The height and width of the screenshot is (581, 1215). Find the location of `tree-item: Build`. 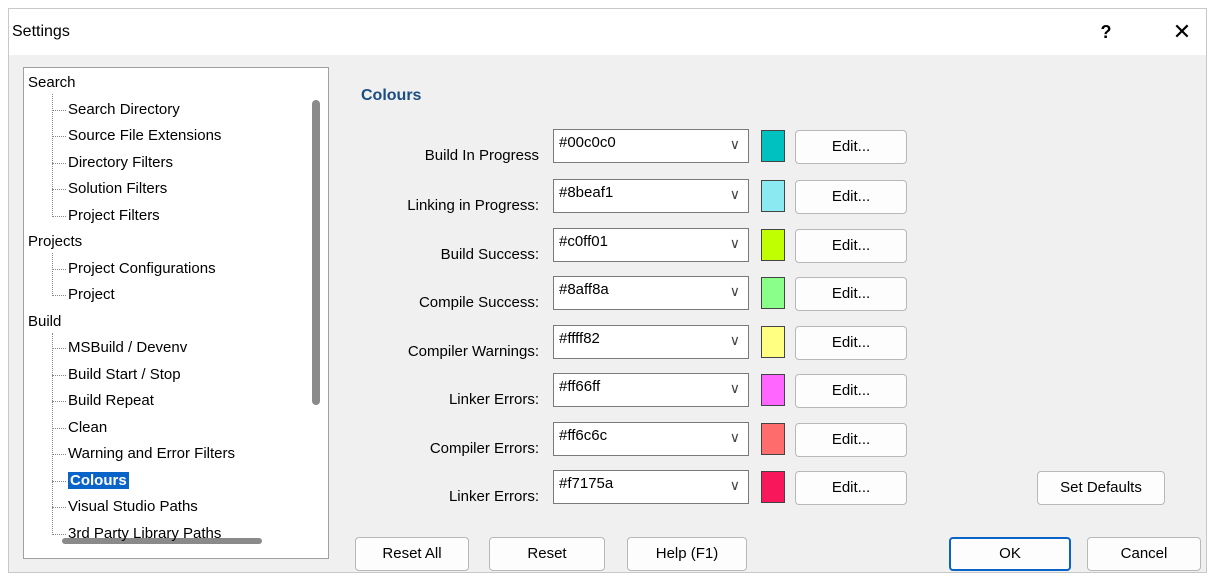

tree-item: Build is located at coordinates (44, 322).